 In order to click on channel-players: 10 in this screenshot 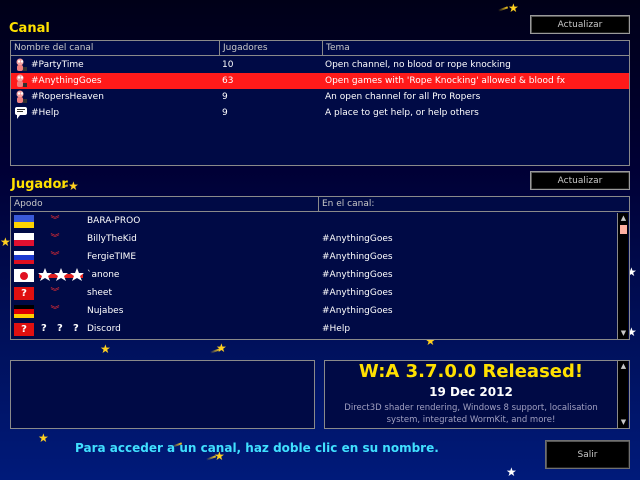, I will do `click(228, 65)`.